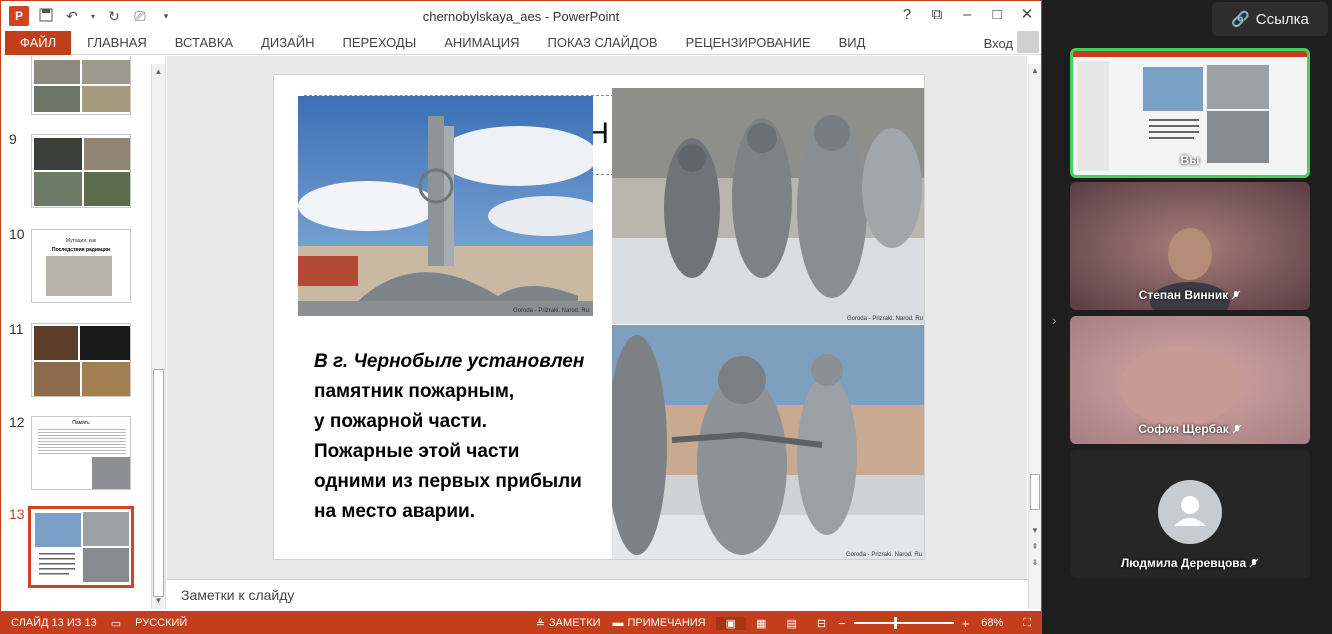 The width and height of the screenshot is (1332, 634). I want to click on thumbnail-caption: Мутация, как, so click(81, 241).